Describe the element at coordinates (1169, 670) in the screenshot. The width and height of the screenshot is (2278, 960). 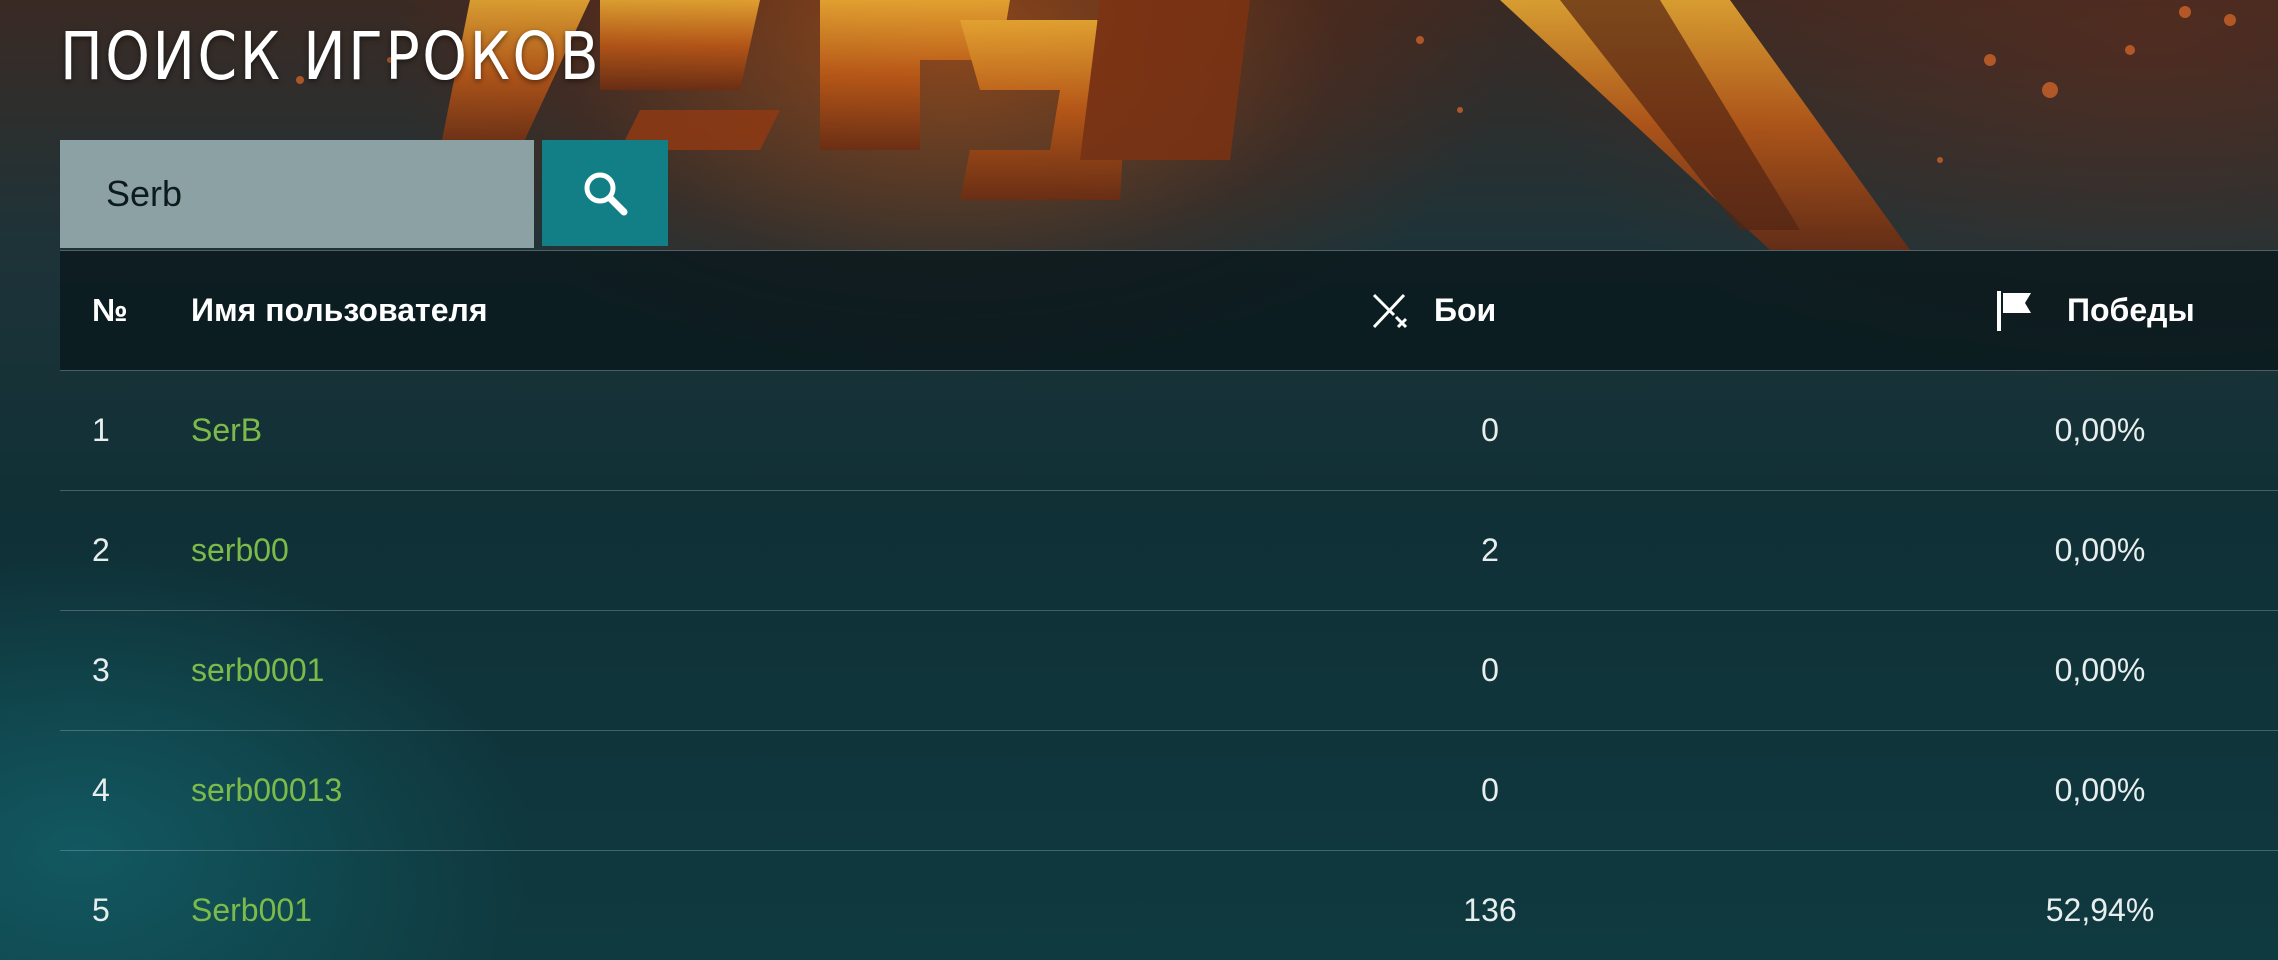
I see `table-row: 3 serb0001 0 0,00%` at that location.